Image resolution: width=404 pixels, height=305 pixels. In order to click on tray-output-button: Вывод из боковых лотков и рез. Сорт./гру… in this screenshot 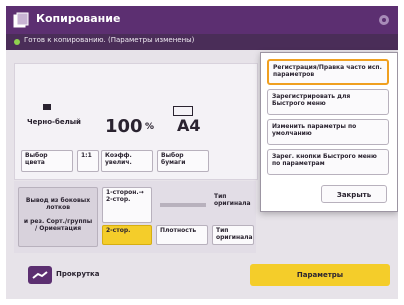, I will do `click(58, 217)`.